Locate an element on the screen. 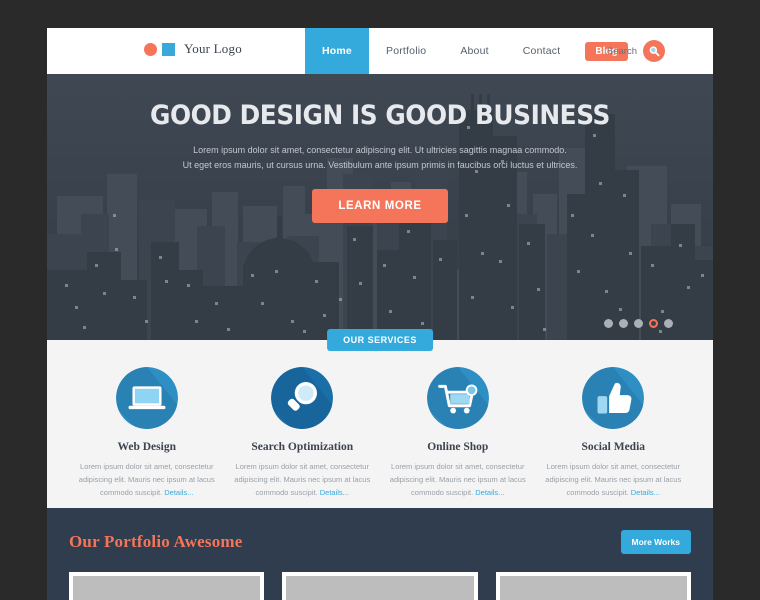  search-label: Search is located at coordinates (621, 51).